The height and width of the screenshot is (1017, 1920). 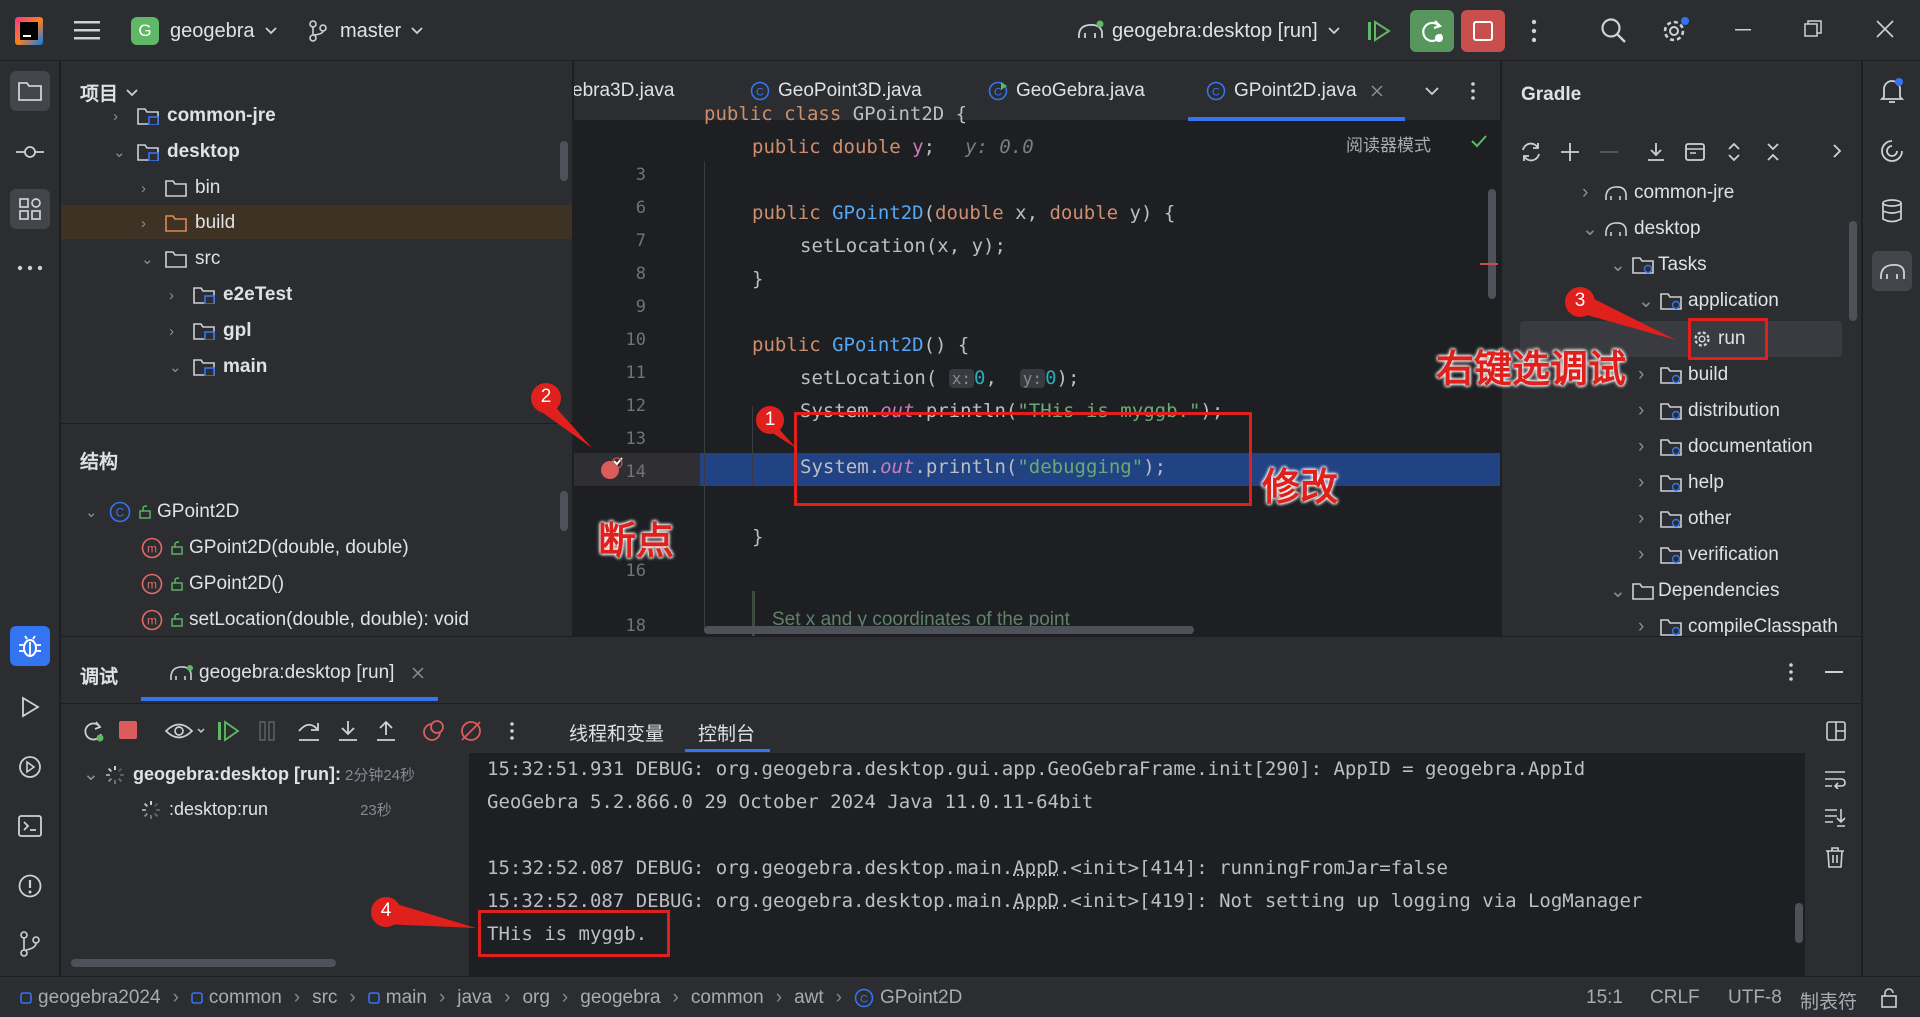 I want to click on search-icon, so click(x=1614, y=31).